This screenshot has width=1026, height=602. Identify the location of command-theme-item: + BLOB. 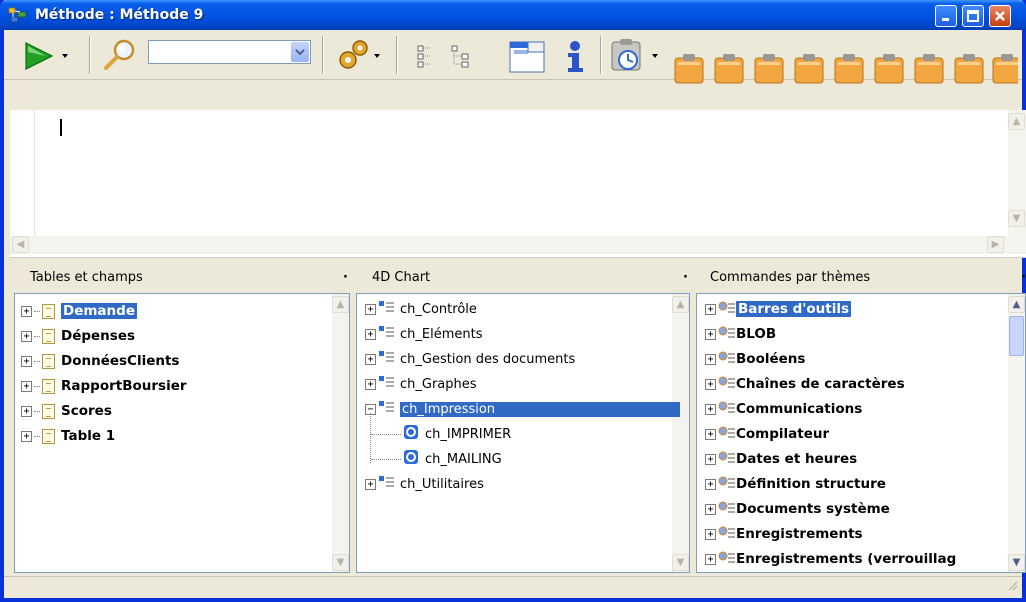
(740, 334).